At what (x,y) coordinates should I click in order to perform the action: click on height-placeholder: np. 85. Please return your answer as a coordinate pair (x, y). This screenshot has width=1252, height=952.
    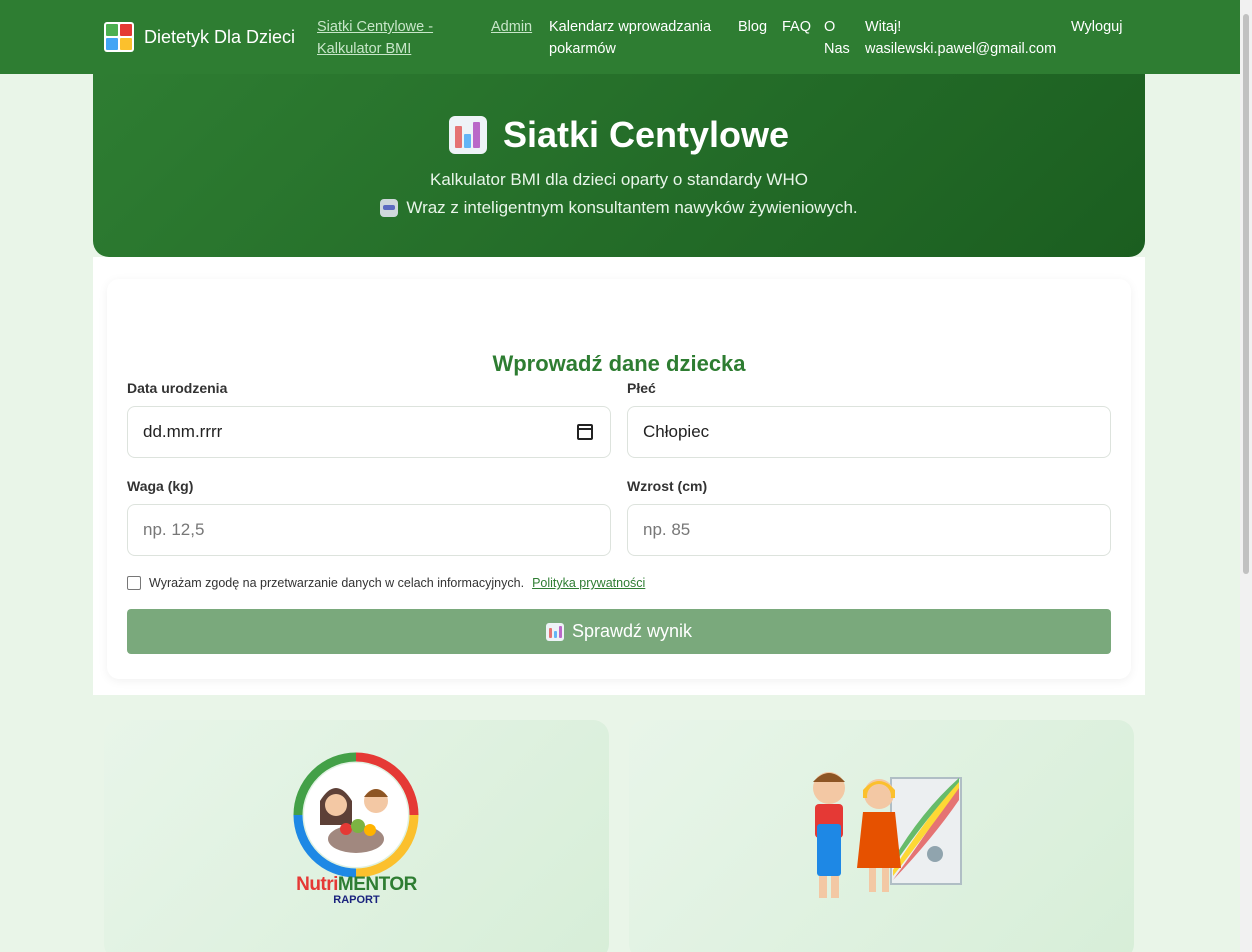
    Looking at the image, I should click on (667, 529).